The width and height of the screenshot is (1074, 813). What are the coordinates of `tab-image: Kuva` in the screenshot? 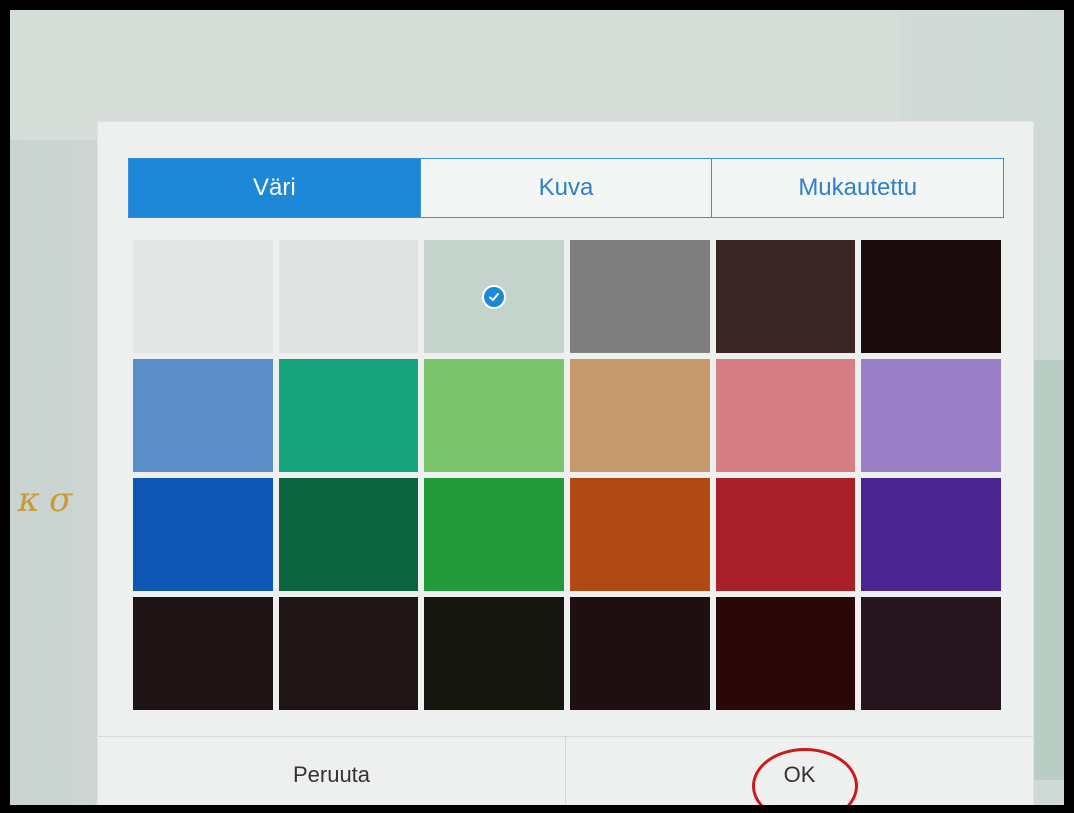 It's located at (565, 188).